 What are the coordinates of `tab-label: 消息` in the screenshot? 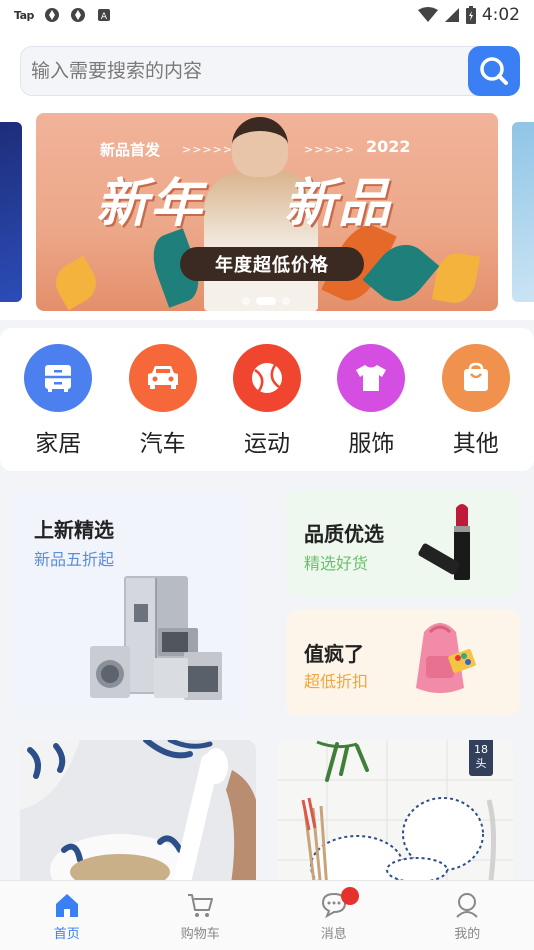 It's located at (333, 934).